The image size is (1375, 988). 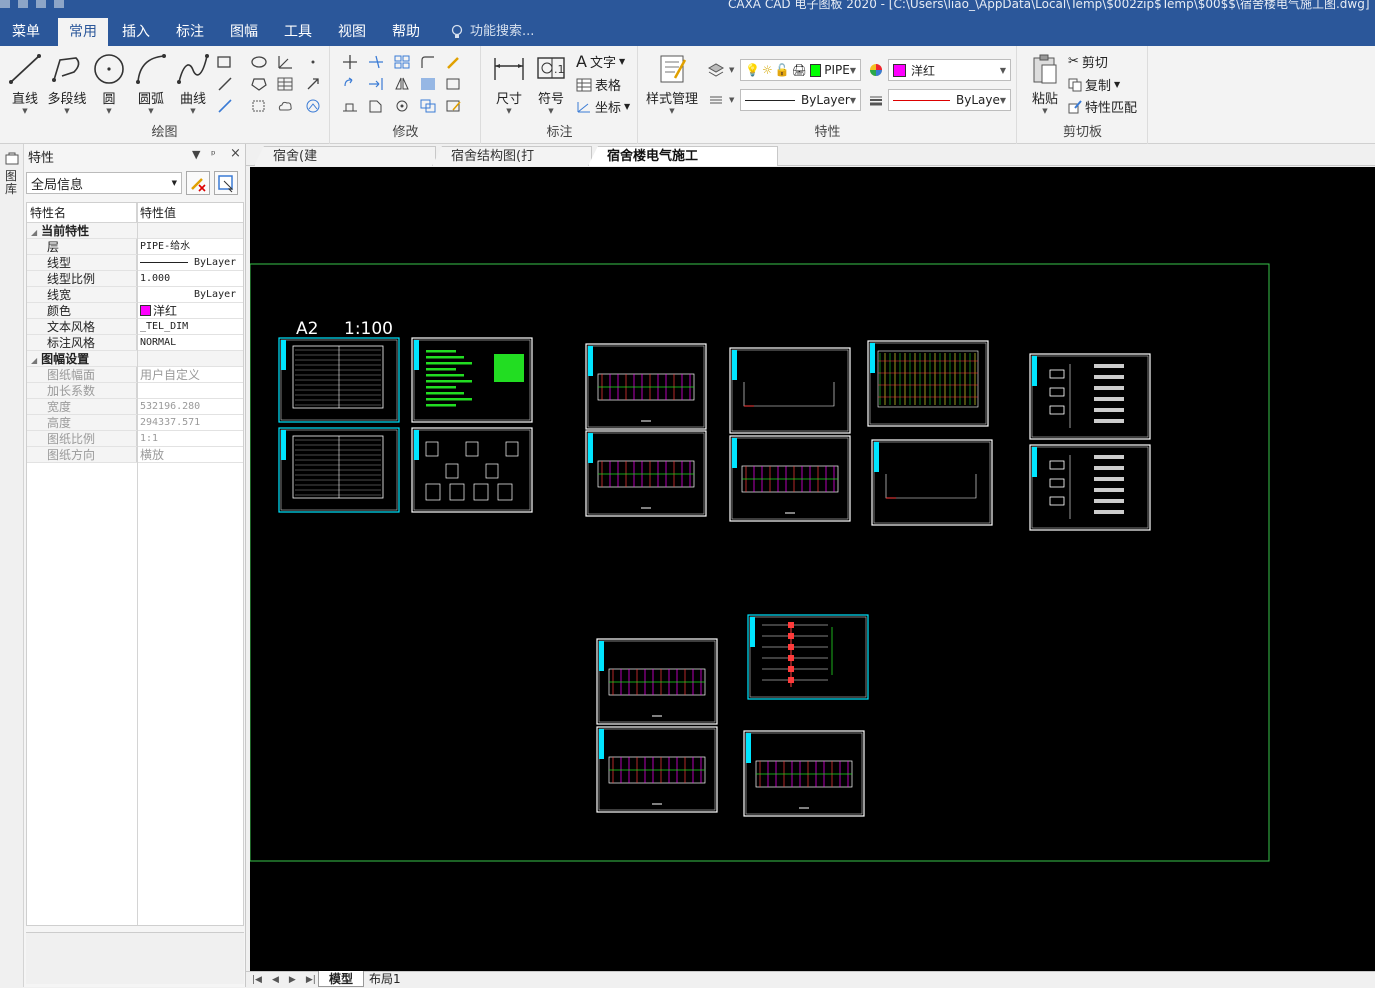 I want to click on property-row-dim-style: 标注风格 NORMAL, so click(x=135, y=343).